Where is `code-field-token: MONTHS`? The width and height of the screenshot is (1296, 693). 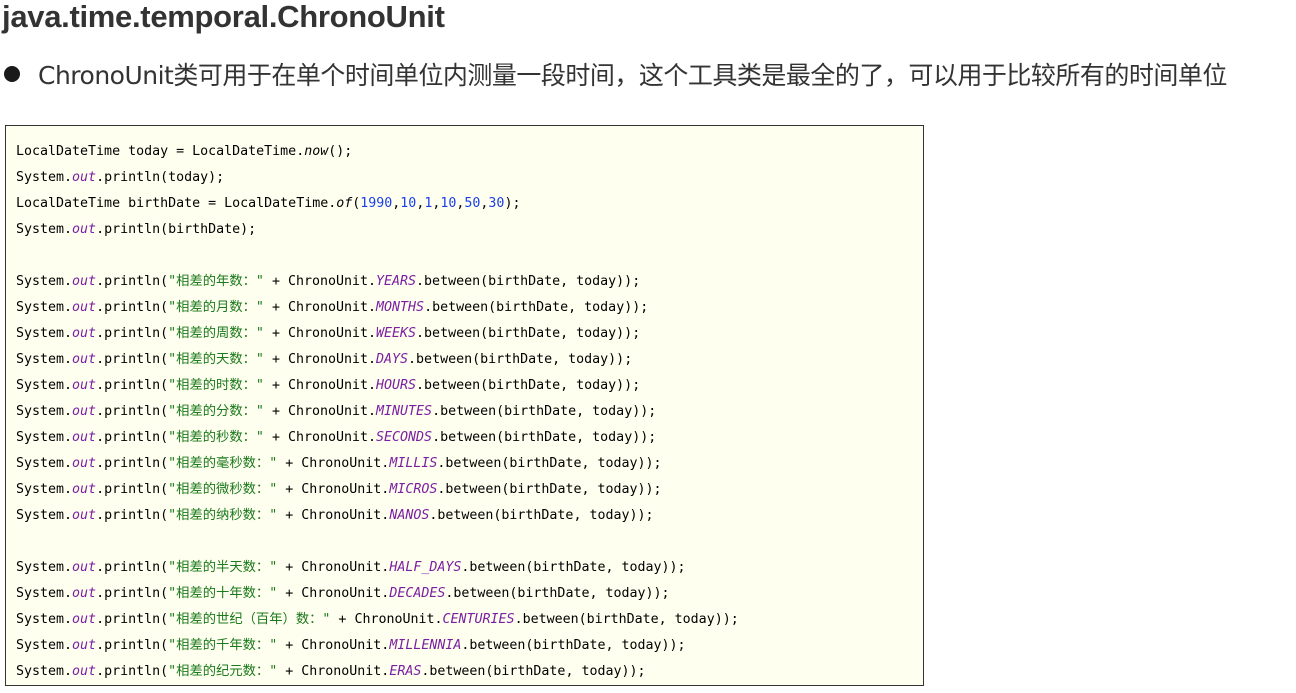 code-field-token: MONTHS is located at coordinates (400, 307).